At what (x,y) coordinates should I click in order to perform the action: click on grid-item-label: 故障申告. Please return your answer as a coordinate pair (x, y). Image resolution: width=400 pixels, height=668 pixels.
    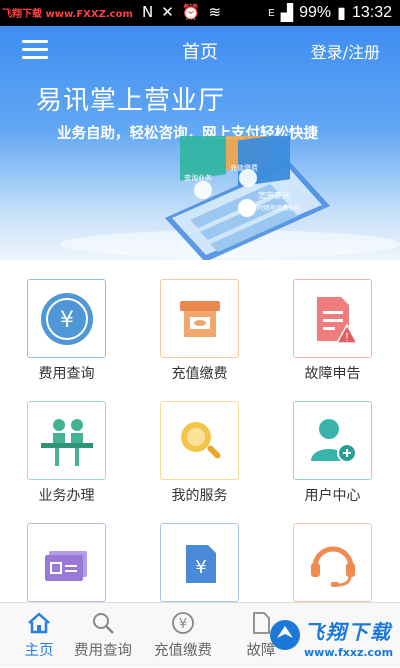
    Looking at the image, I should click on (332, 374).